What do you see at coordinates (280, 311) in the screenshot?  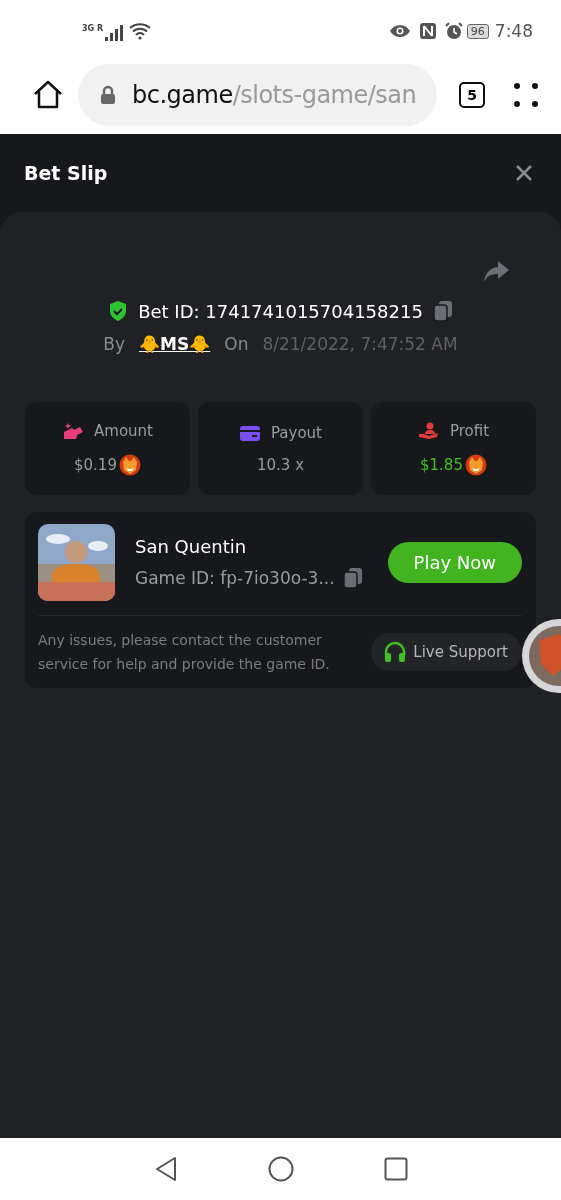 I see `bet-id: Bet ID: 1741741015704158215` at bounding box center [280, 311].